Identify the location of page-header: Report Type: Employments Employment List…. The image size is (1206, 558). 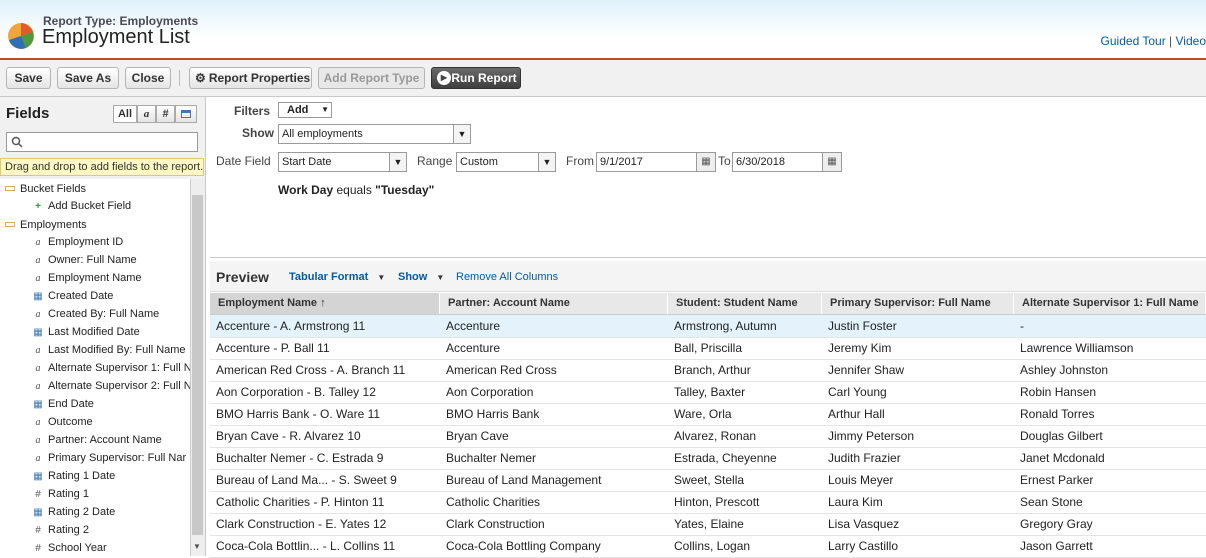
(603, 30).